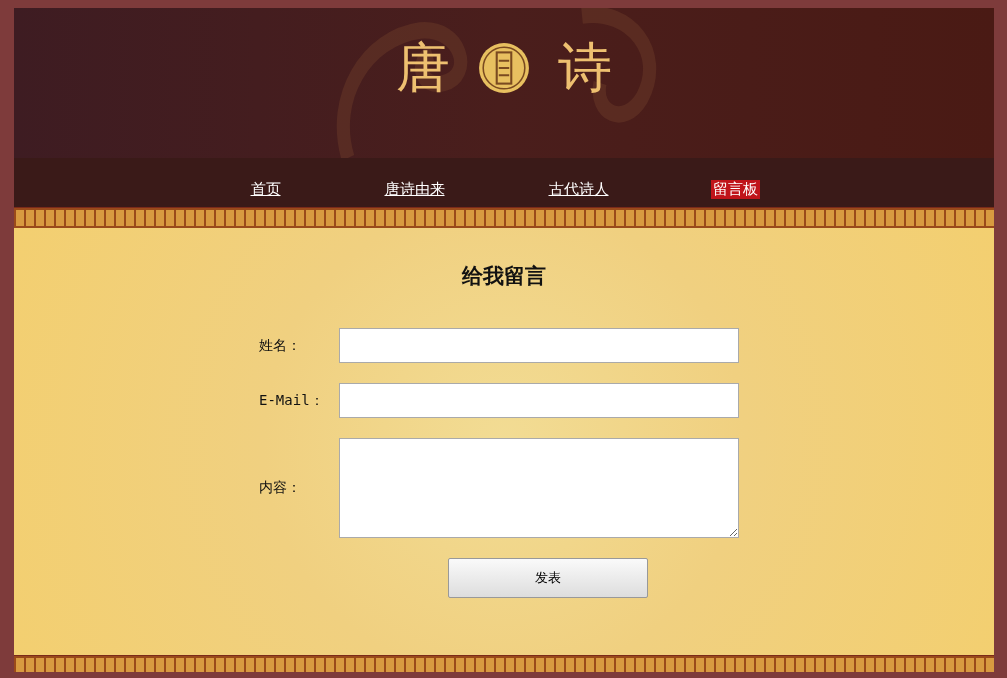  What do you see at coordinates (504, 67) in the screenshot?
I see `seal-icon` at bounding box center [504, 67].